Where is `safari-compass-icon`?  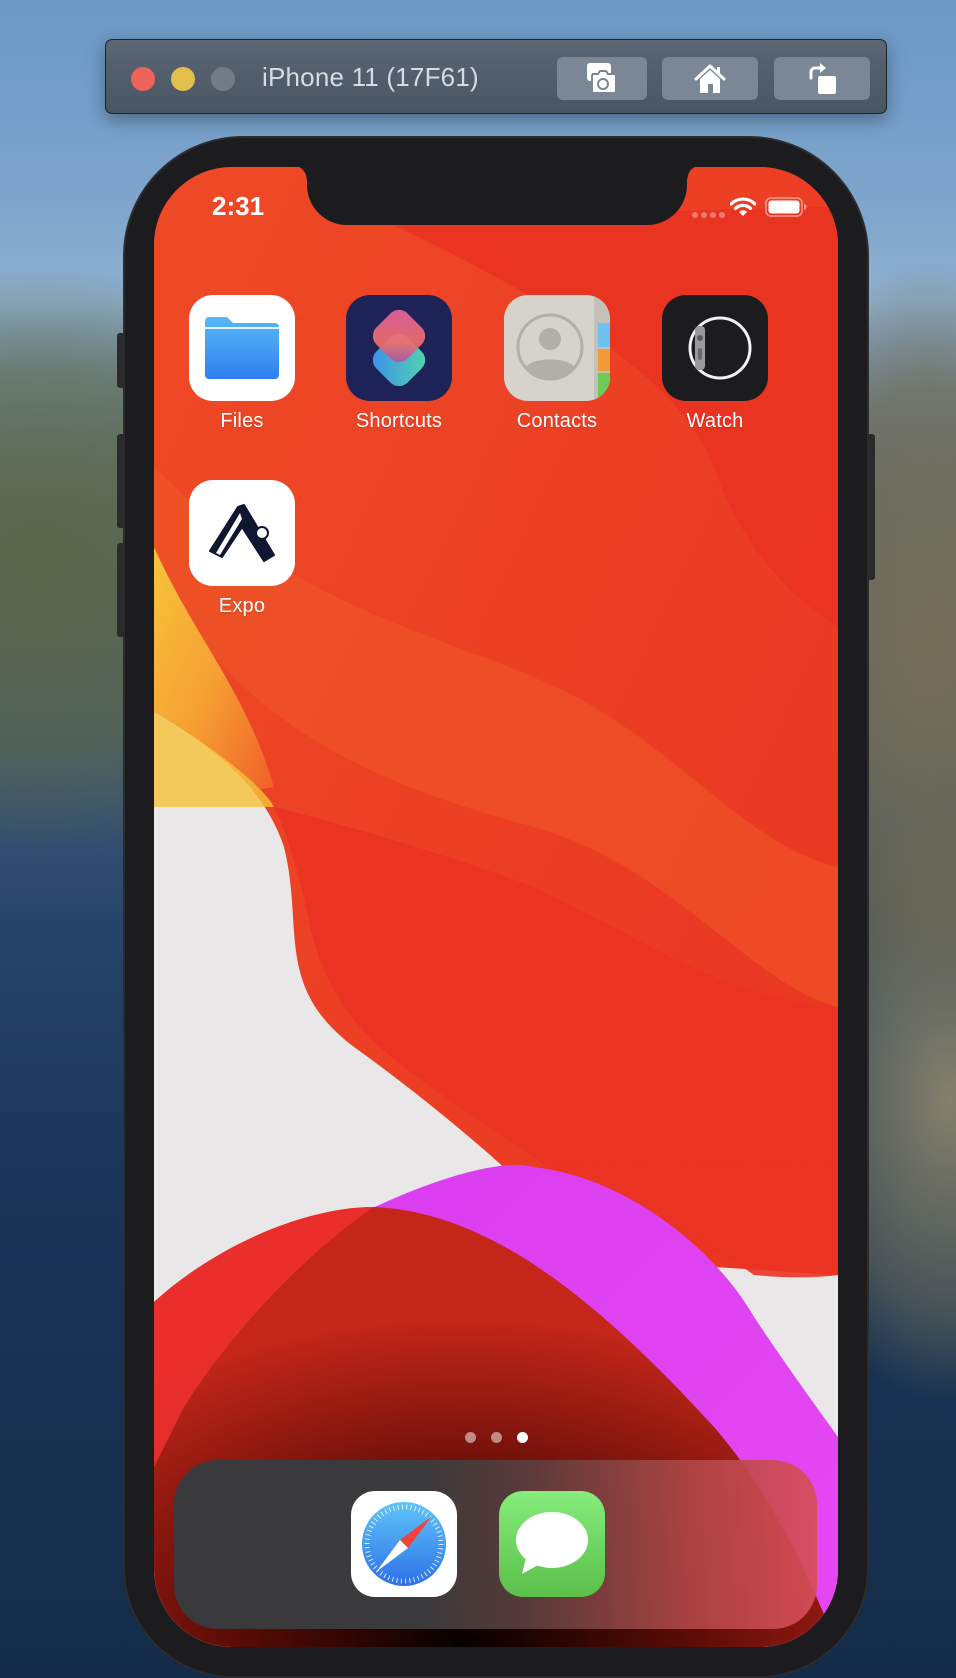
safari-compass-icon is located at coordinates (404, 1544).